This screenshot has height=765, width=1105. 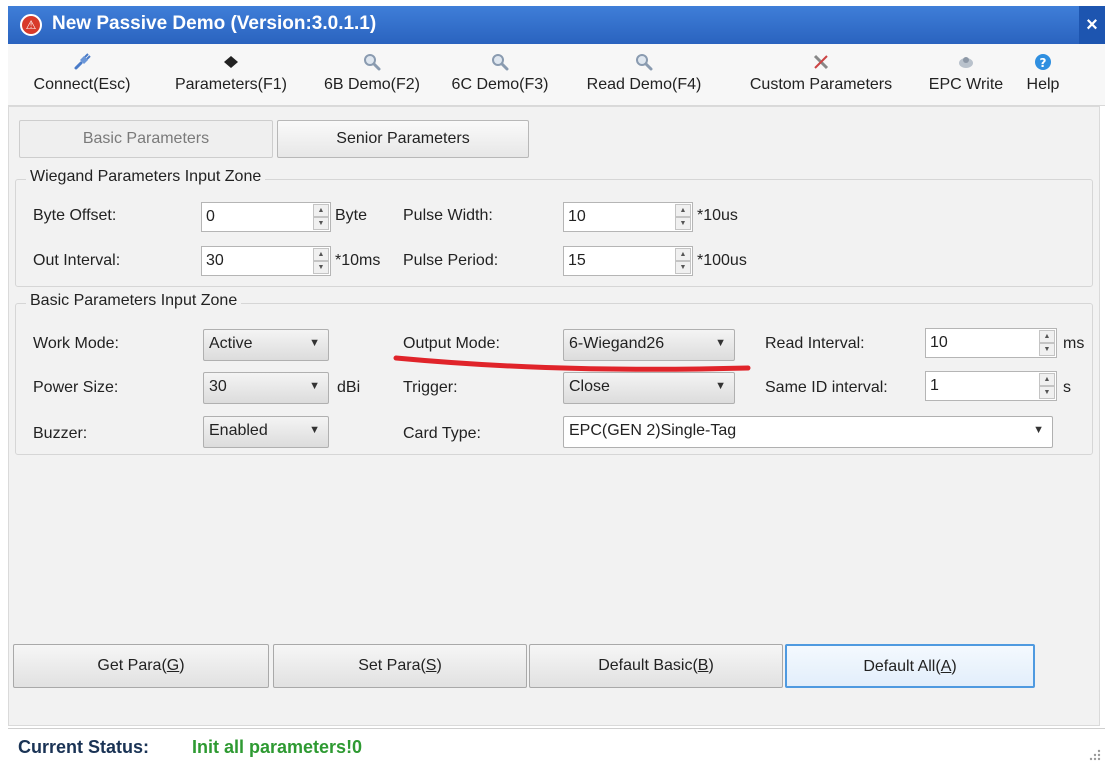 What do you see at coordinates (182, 665) in the screenshot?
I see `get-para-end: )` at bounding box center [182, 665].